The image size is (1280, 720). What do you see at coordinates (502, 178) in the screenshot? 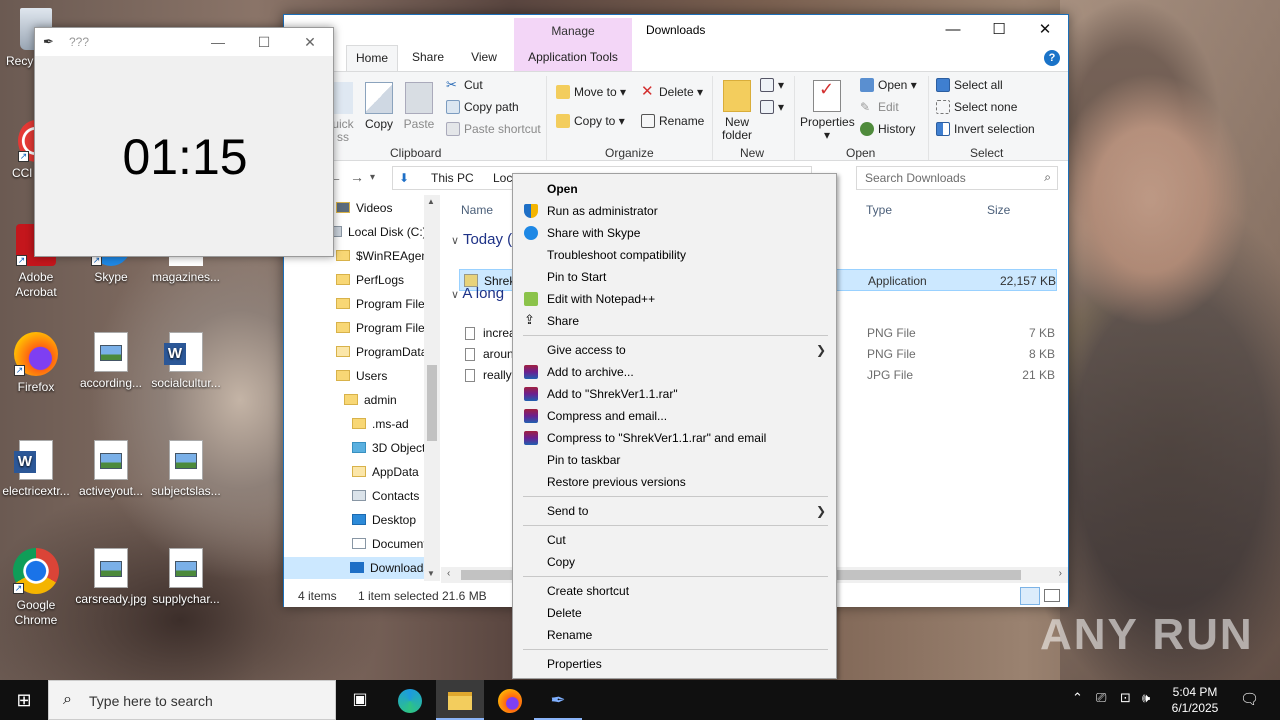
I see `breadcrumb-local-disk: Loc` at bounding box center [502, 178].